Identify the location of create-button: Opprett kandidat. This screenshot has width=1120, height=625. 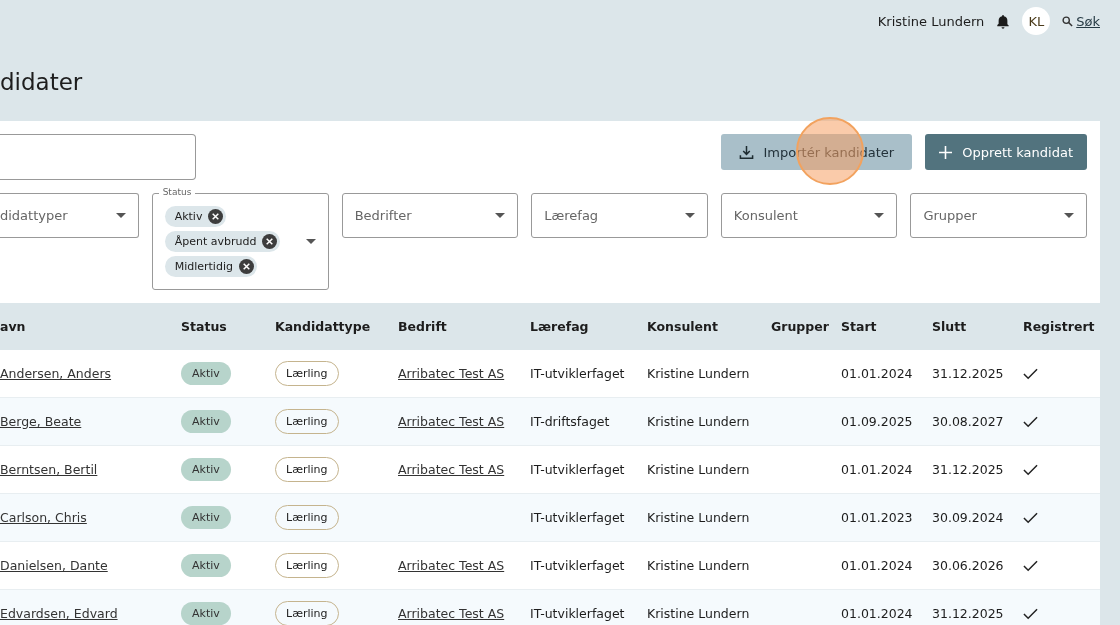
(1006, 152).